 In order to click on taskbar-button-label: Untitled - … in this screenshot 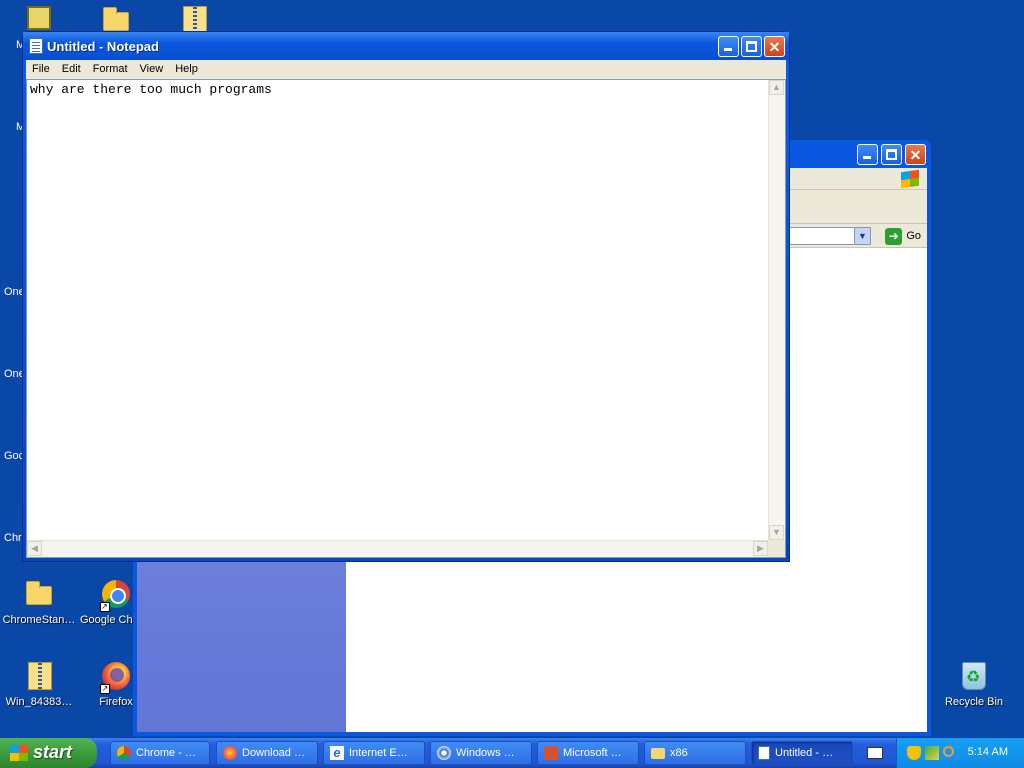, I will do `click(804, 753)`.